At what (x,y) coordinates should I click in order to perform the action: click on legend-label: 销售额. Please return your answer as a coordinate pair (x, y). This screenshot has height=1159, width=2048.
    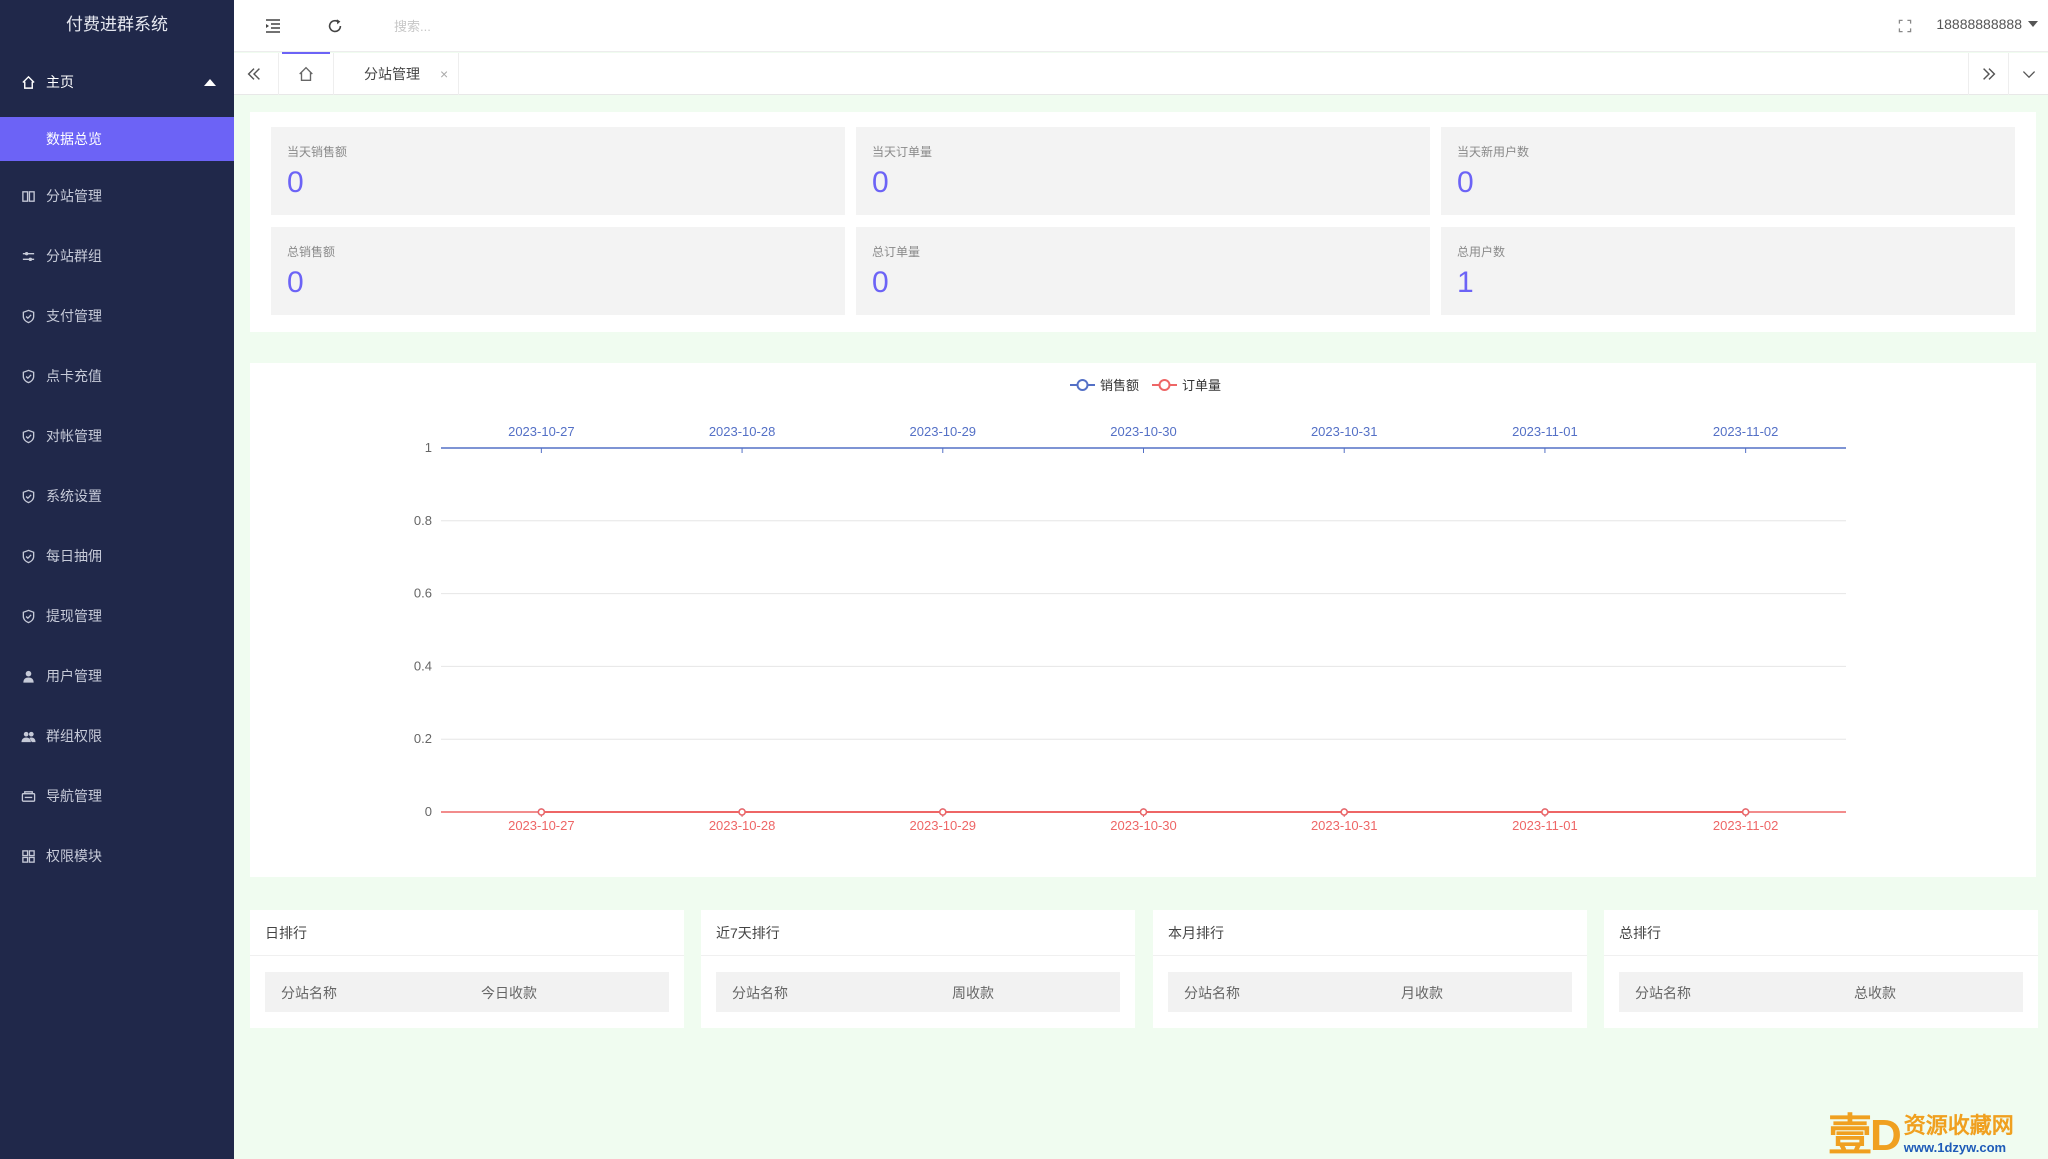
    Looking at the image, I should click on (1119, 385).